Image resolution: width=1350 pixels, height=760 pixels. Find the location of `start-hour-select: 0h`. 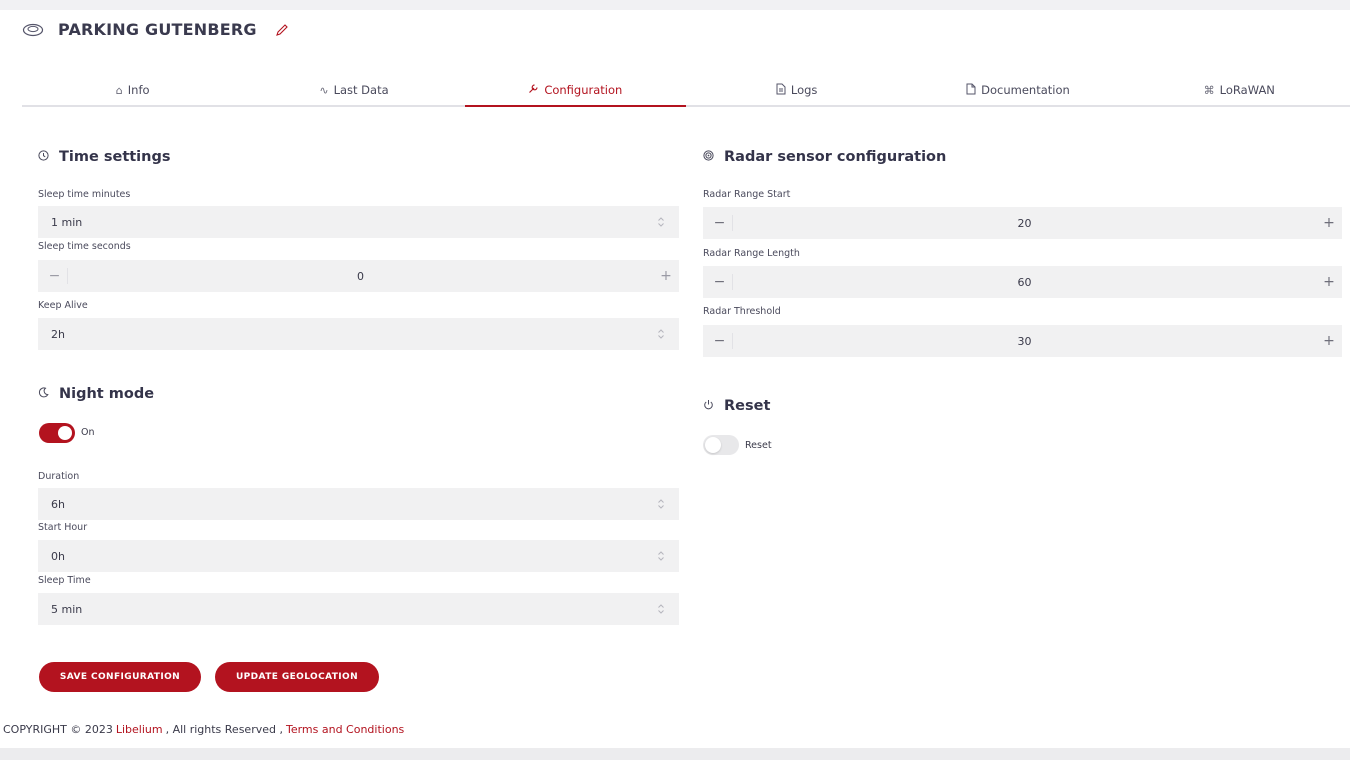

start-hour-select: 0h is located at coordinates (358, 556).